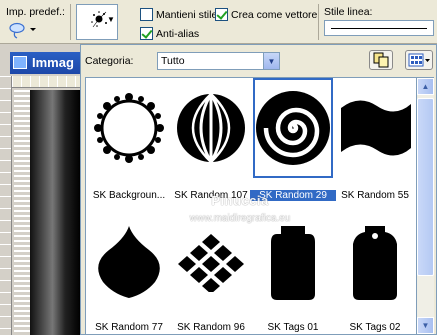 The width and height of the screenshot is (437, 335). I want to click on shape-item-sk-random-107: SK Random 107, so click(211, 139).